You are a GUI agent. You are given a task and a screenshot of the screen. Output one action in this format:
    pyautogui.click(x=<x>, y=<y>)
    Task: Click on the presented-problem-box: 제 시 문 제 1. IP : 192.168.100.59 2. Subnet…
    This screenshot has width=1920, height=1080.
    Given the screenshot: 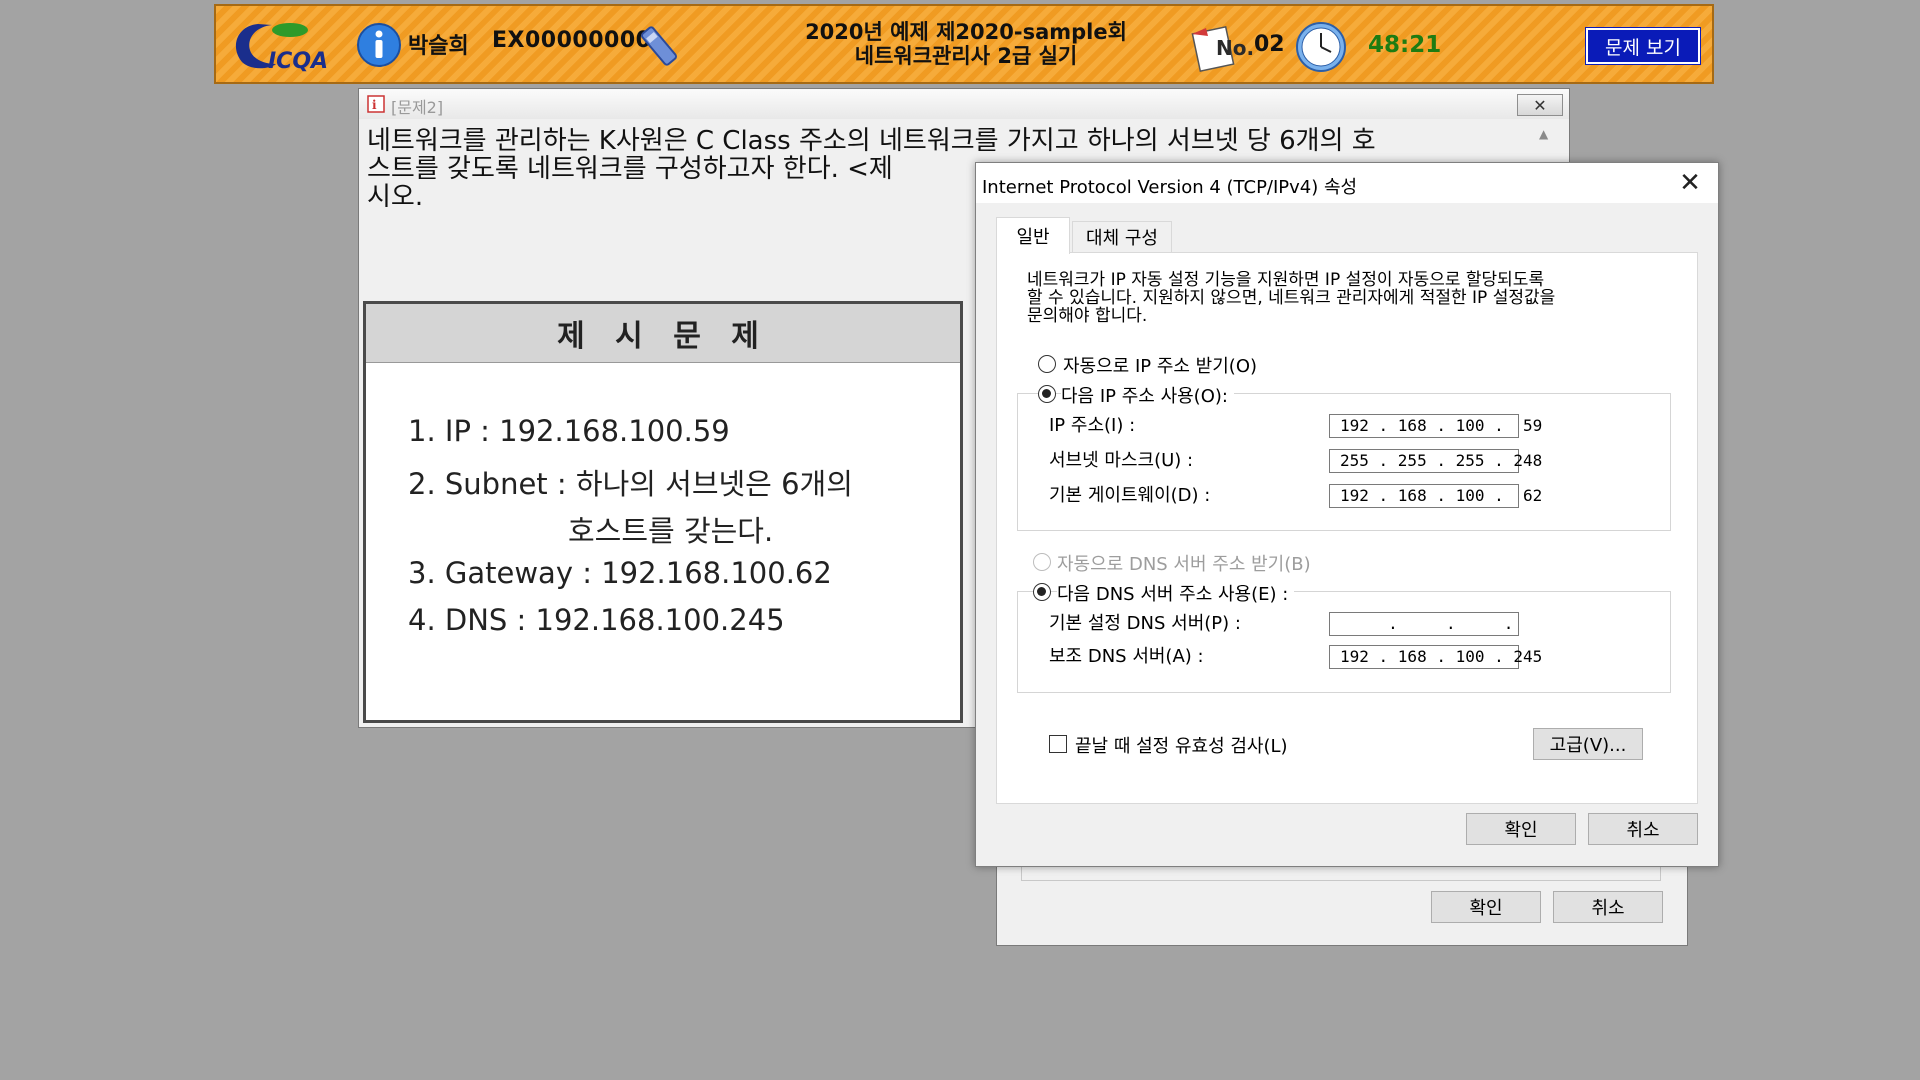 What is the action you would take?
    pyautogui.click(x=663, y=512)
    